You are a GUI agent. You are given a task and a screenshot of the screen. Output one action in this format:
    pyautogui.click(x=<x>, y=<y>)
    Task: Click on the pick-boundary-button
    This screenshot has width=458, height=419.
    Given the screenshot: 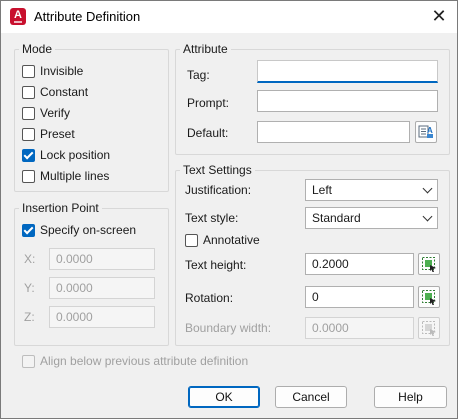 What is the action you would take?
    pyautogui.click(x=429, y=328)
    